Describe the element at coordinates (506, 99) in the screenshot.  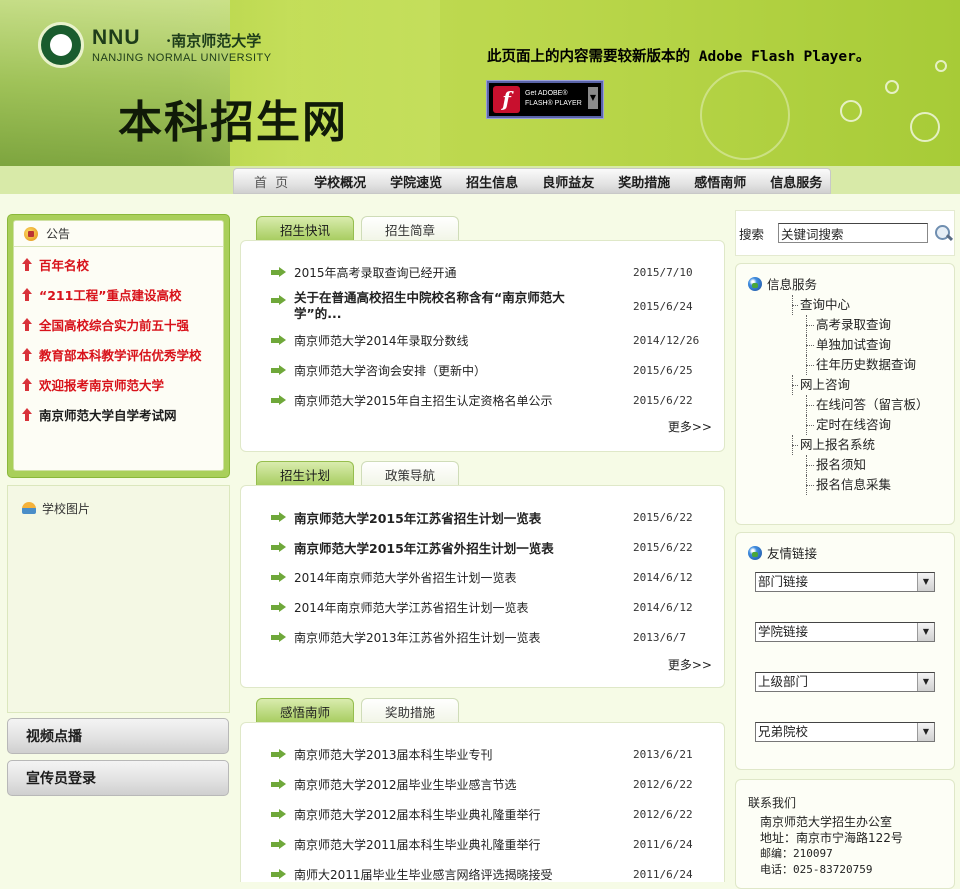
I see `flash-icon: f` at that location.